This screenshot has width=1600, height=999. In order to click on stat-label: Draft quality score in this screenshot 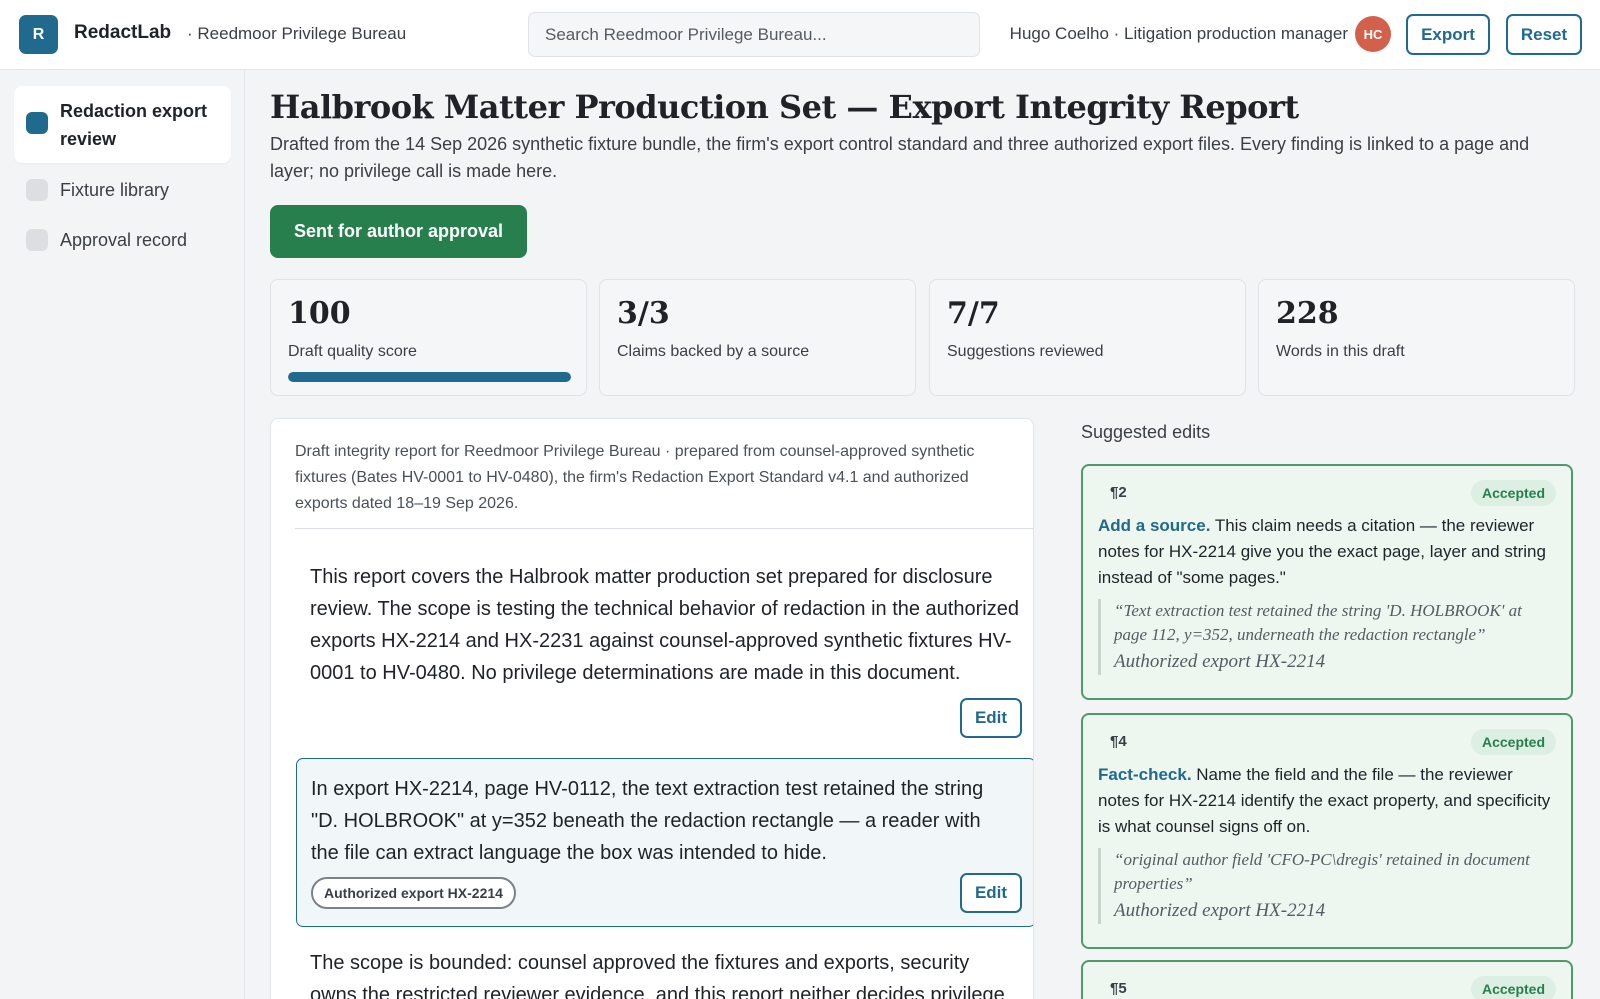, I will do `click(352, 351)`.